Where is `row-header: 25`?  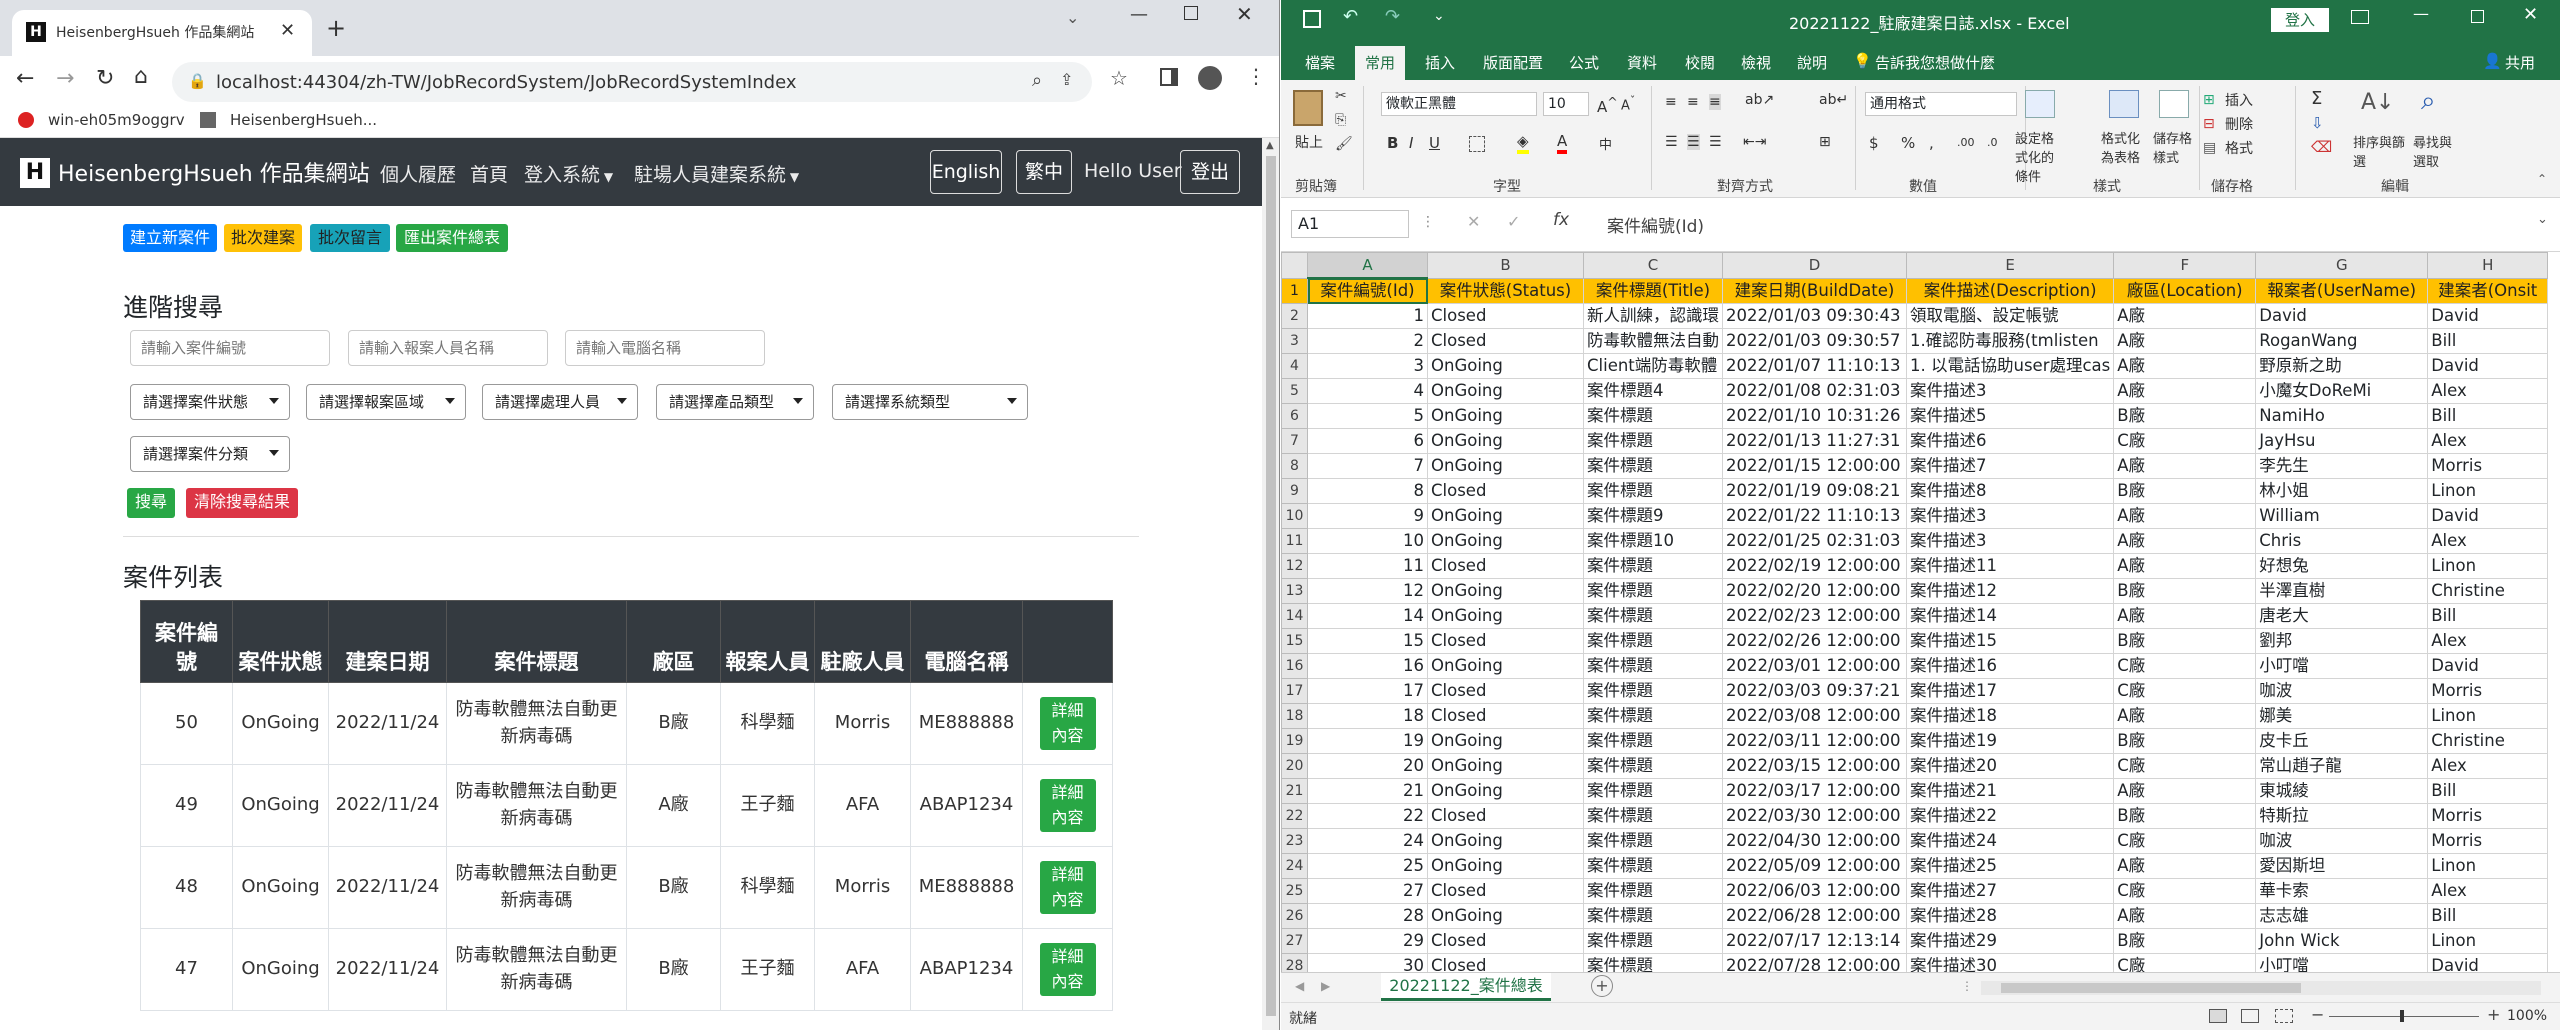 row-header: 25 is located at coordinates (1294, 891).